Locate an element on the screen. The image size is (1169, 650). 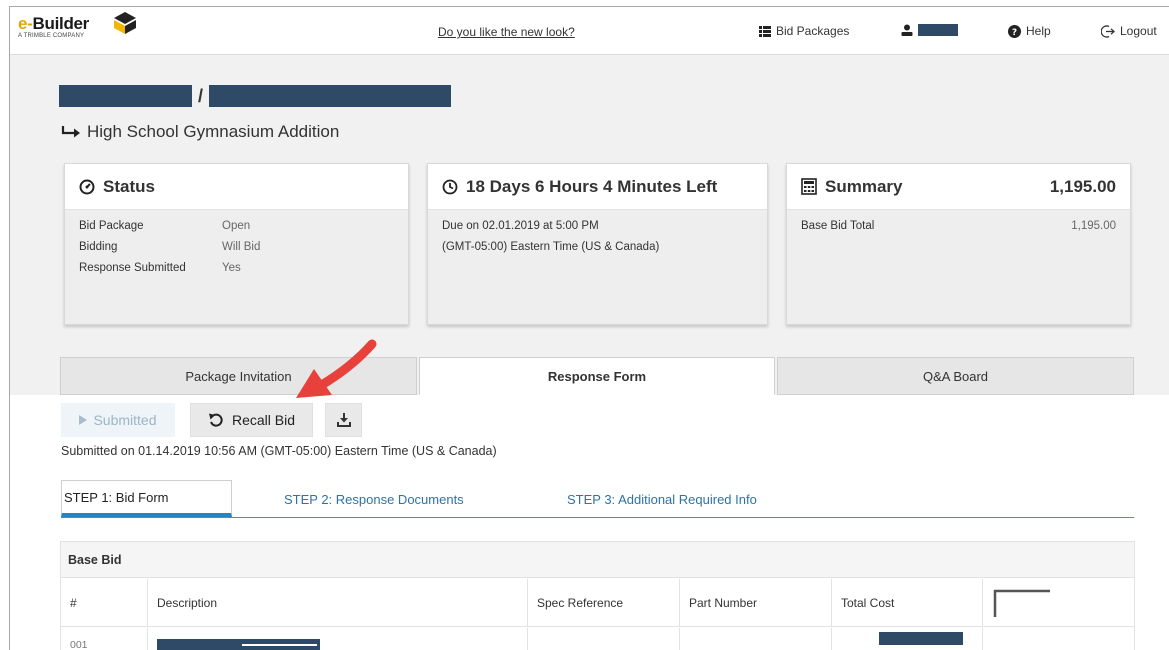
row-number: 001 is located at coordinates (104, 639).